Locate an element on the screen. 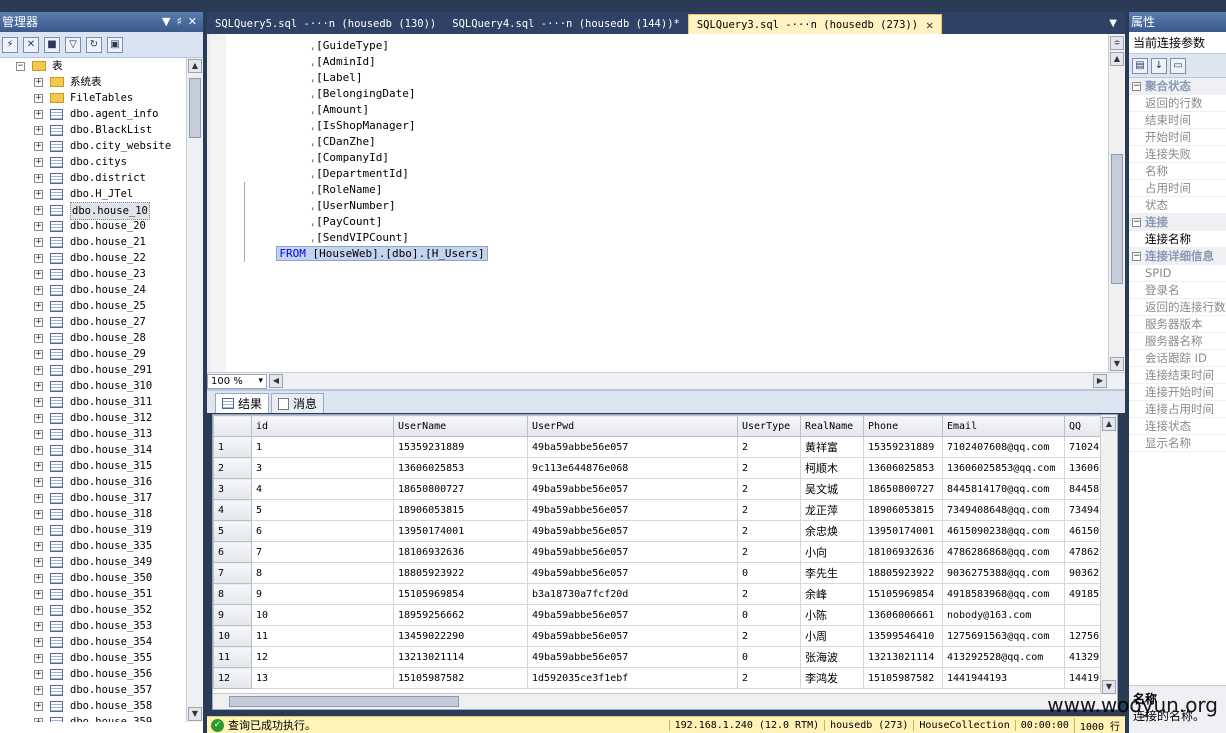  tree-table-node: + dbo.house_314 is located at coordinates (93, 450).